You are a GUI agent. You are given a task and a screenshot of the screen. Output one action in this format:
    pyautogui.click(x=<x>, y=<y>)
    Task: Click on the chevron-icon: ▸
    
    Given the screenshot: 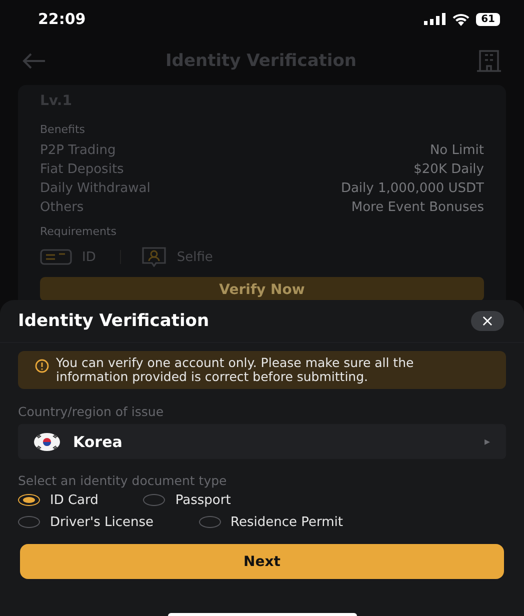 What is the action you would take?
    pyautogui.click(x=487, y=441)
    